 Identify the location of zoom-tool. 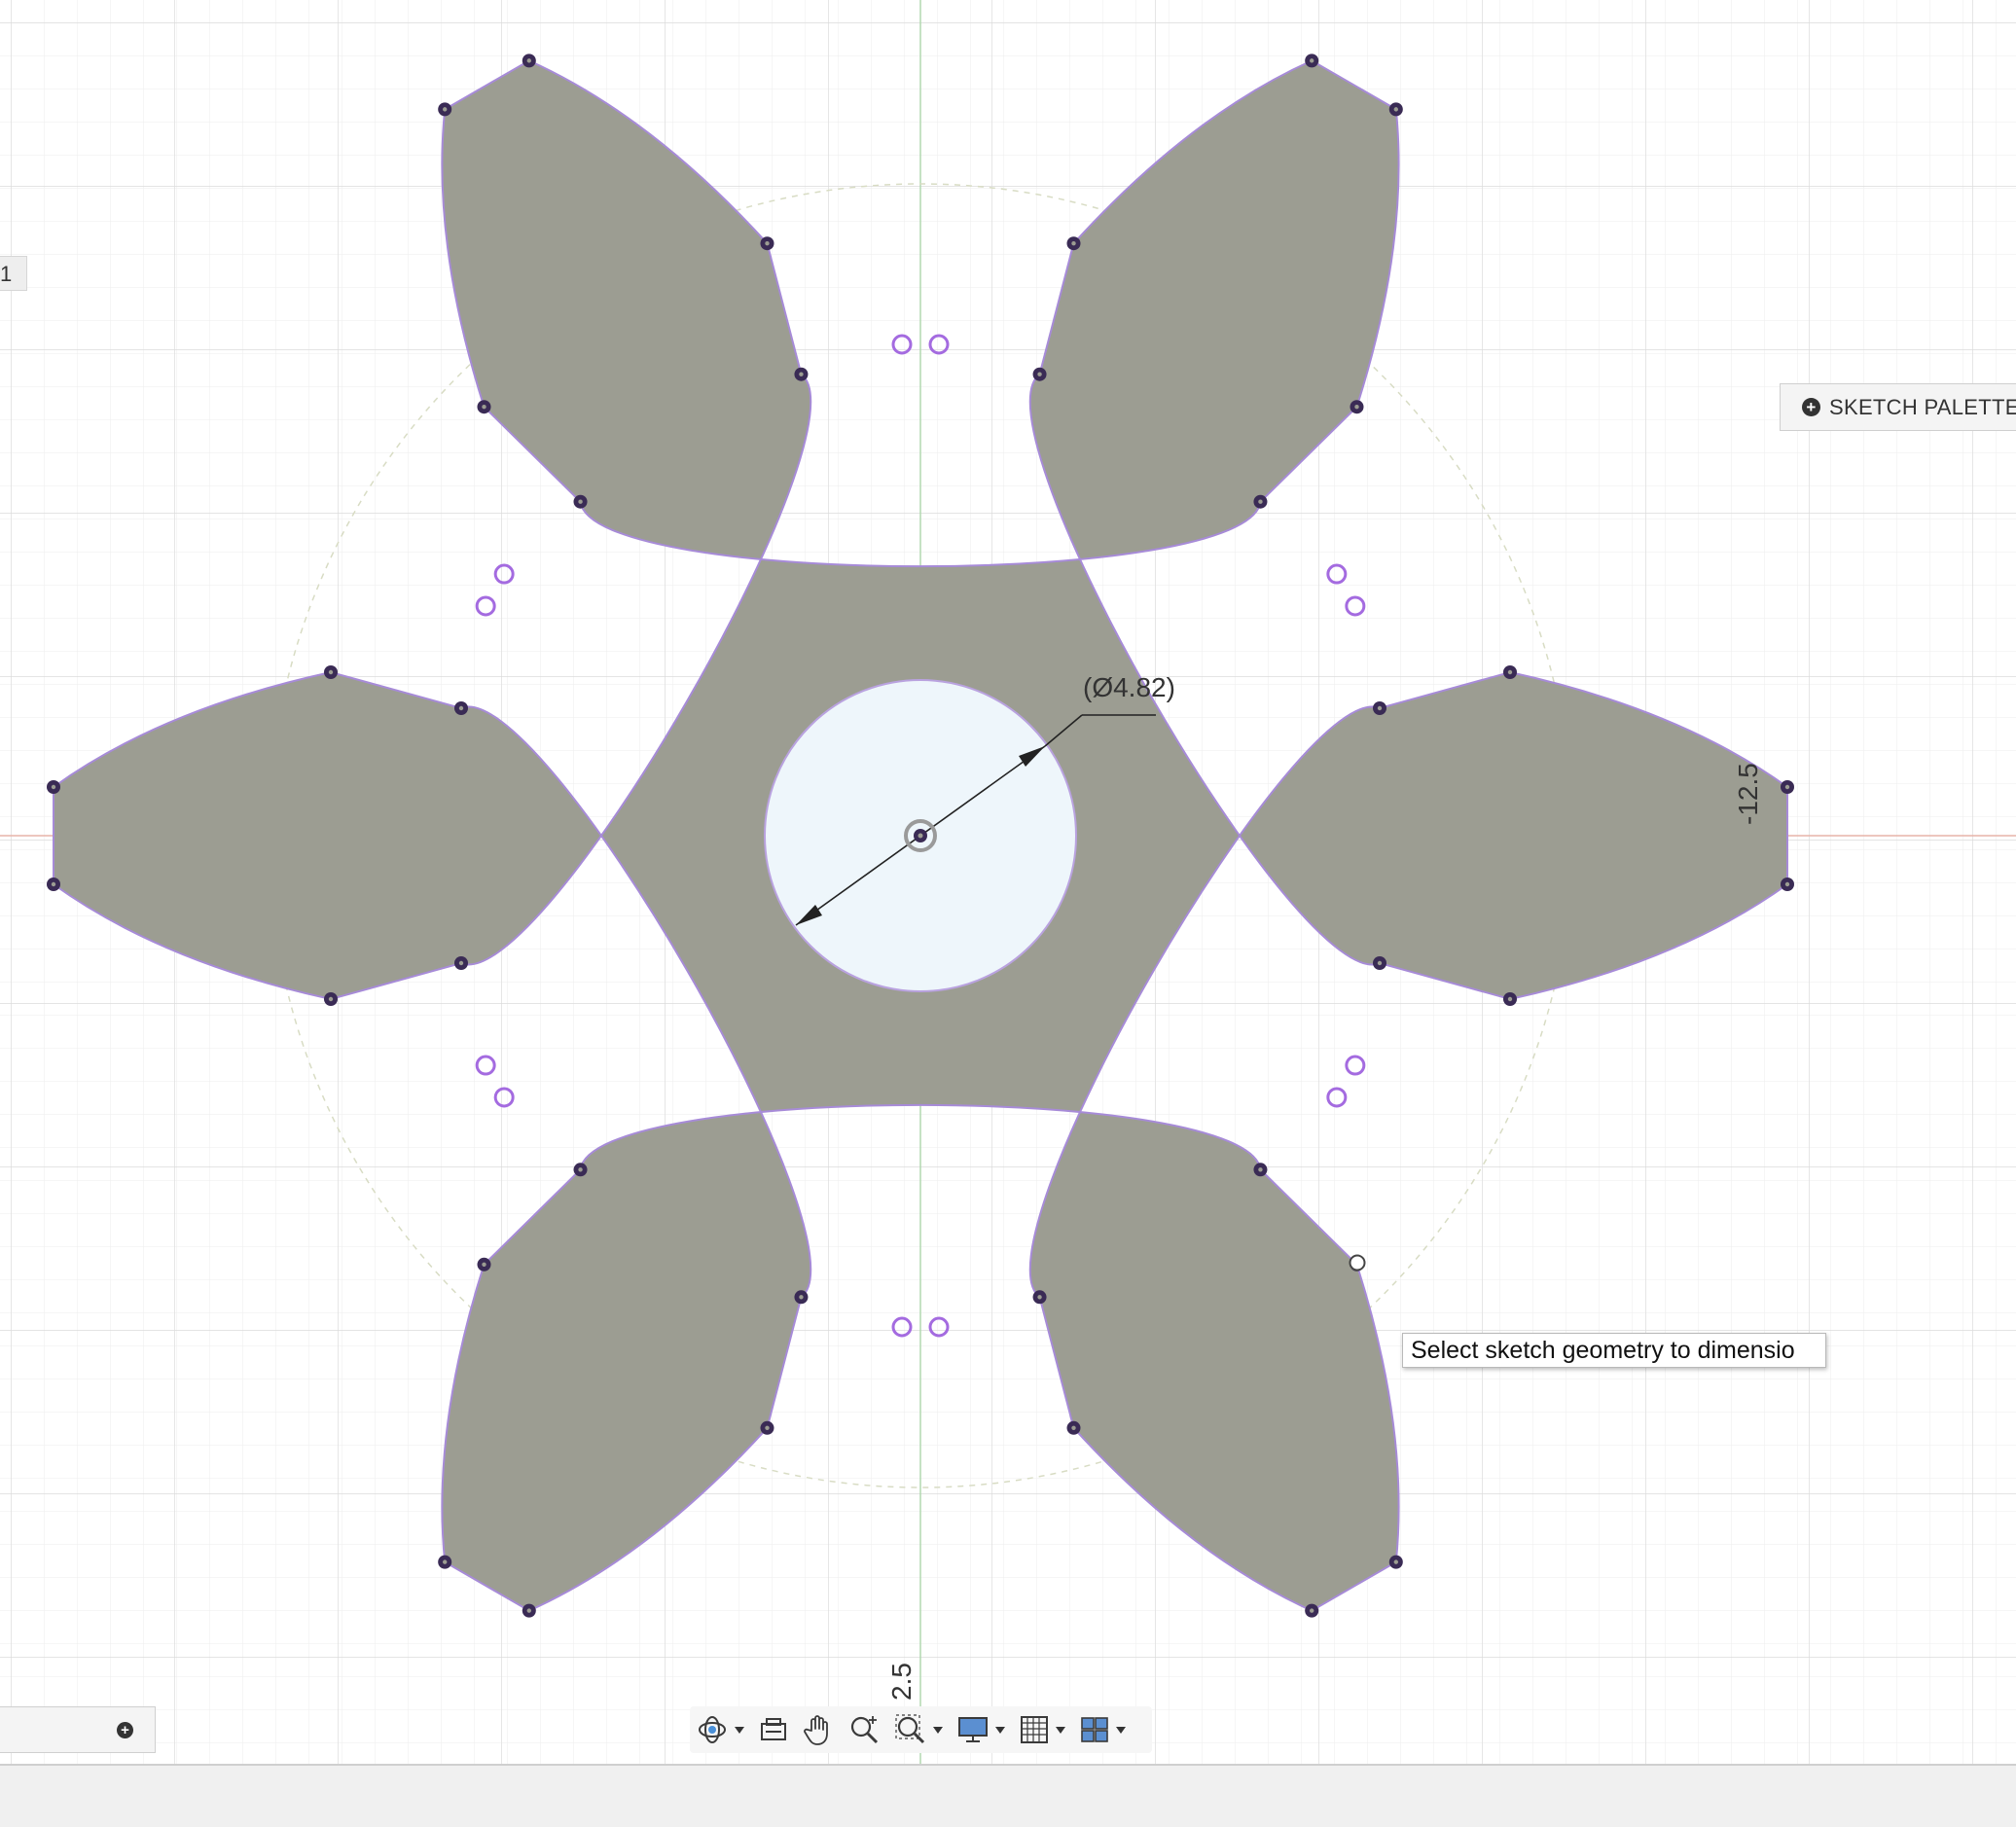
(864, 1730).